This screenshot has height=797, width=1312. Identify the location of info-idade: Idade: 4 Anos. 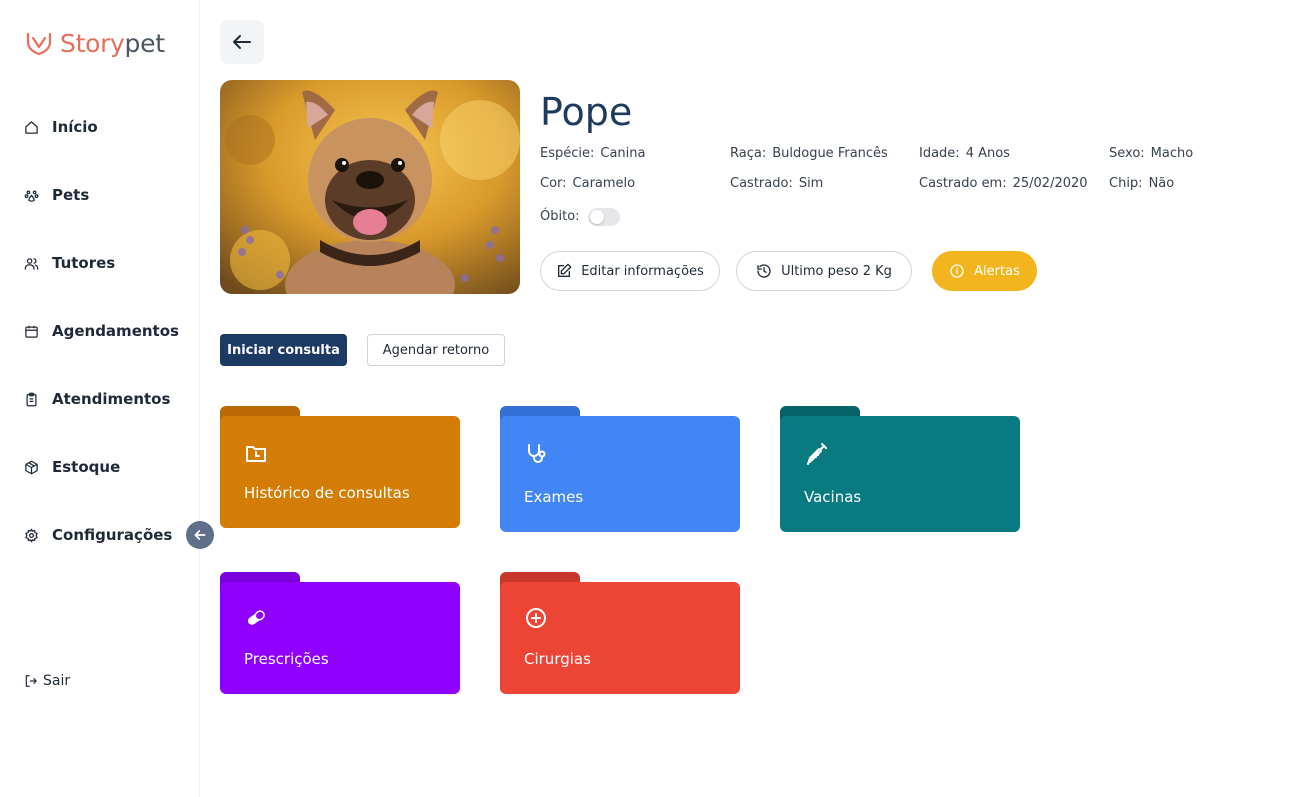
(964, 153).